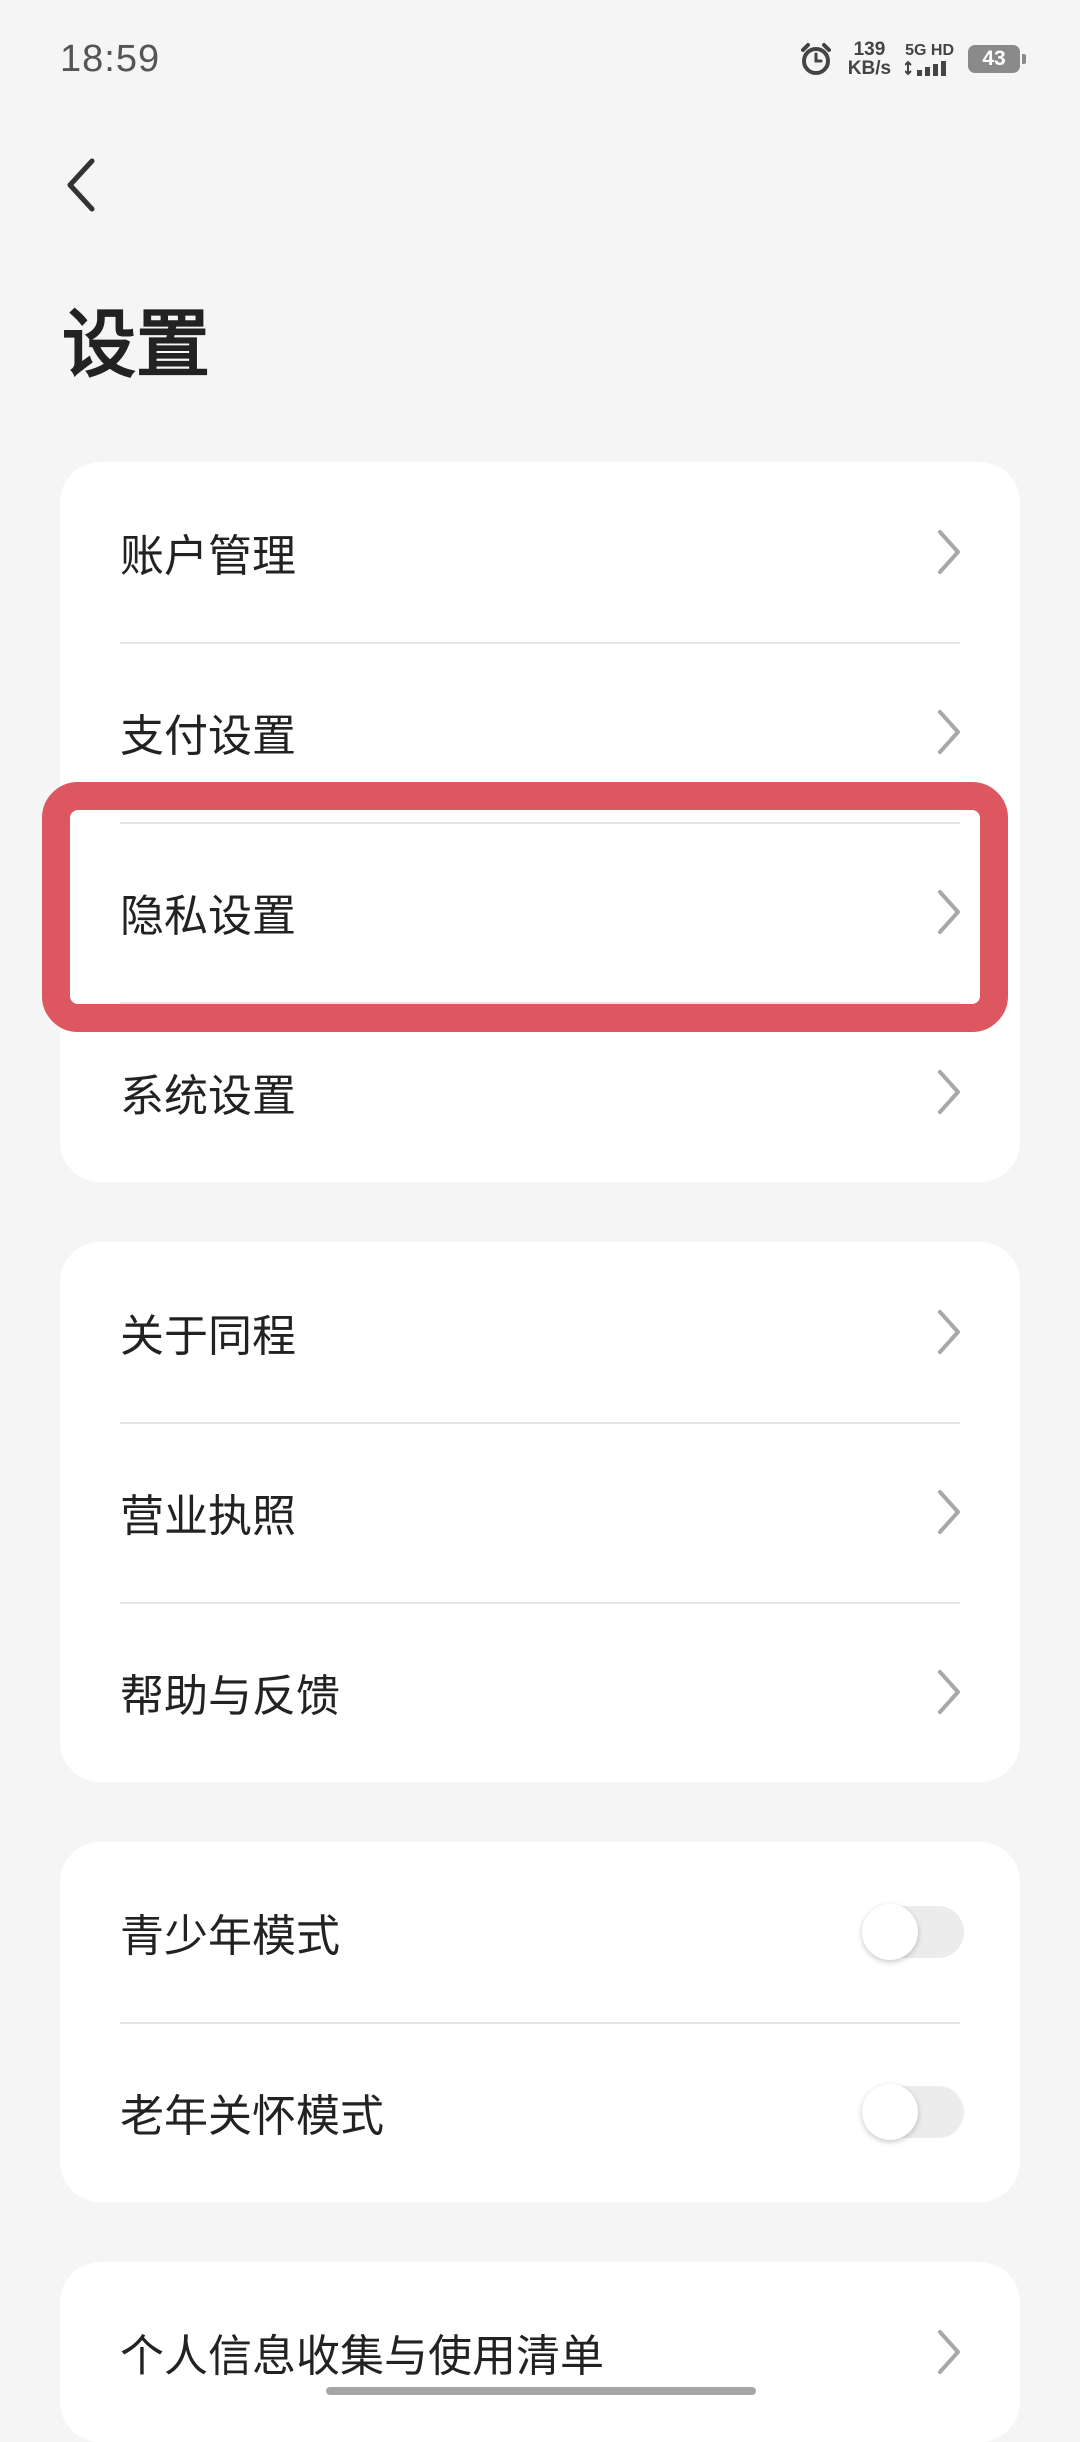 This screenshot has width=1080, height=2442. Describe the element at coordinates (541, 2391) in the screenshot. I see `home-indicator` at that location.